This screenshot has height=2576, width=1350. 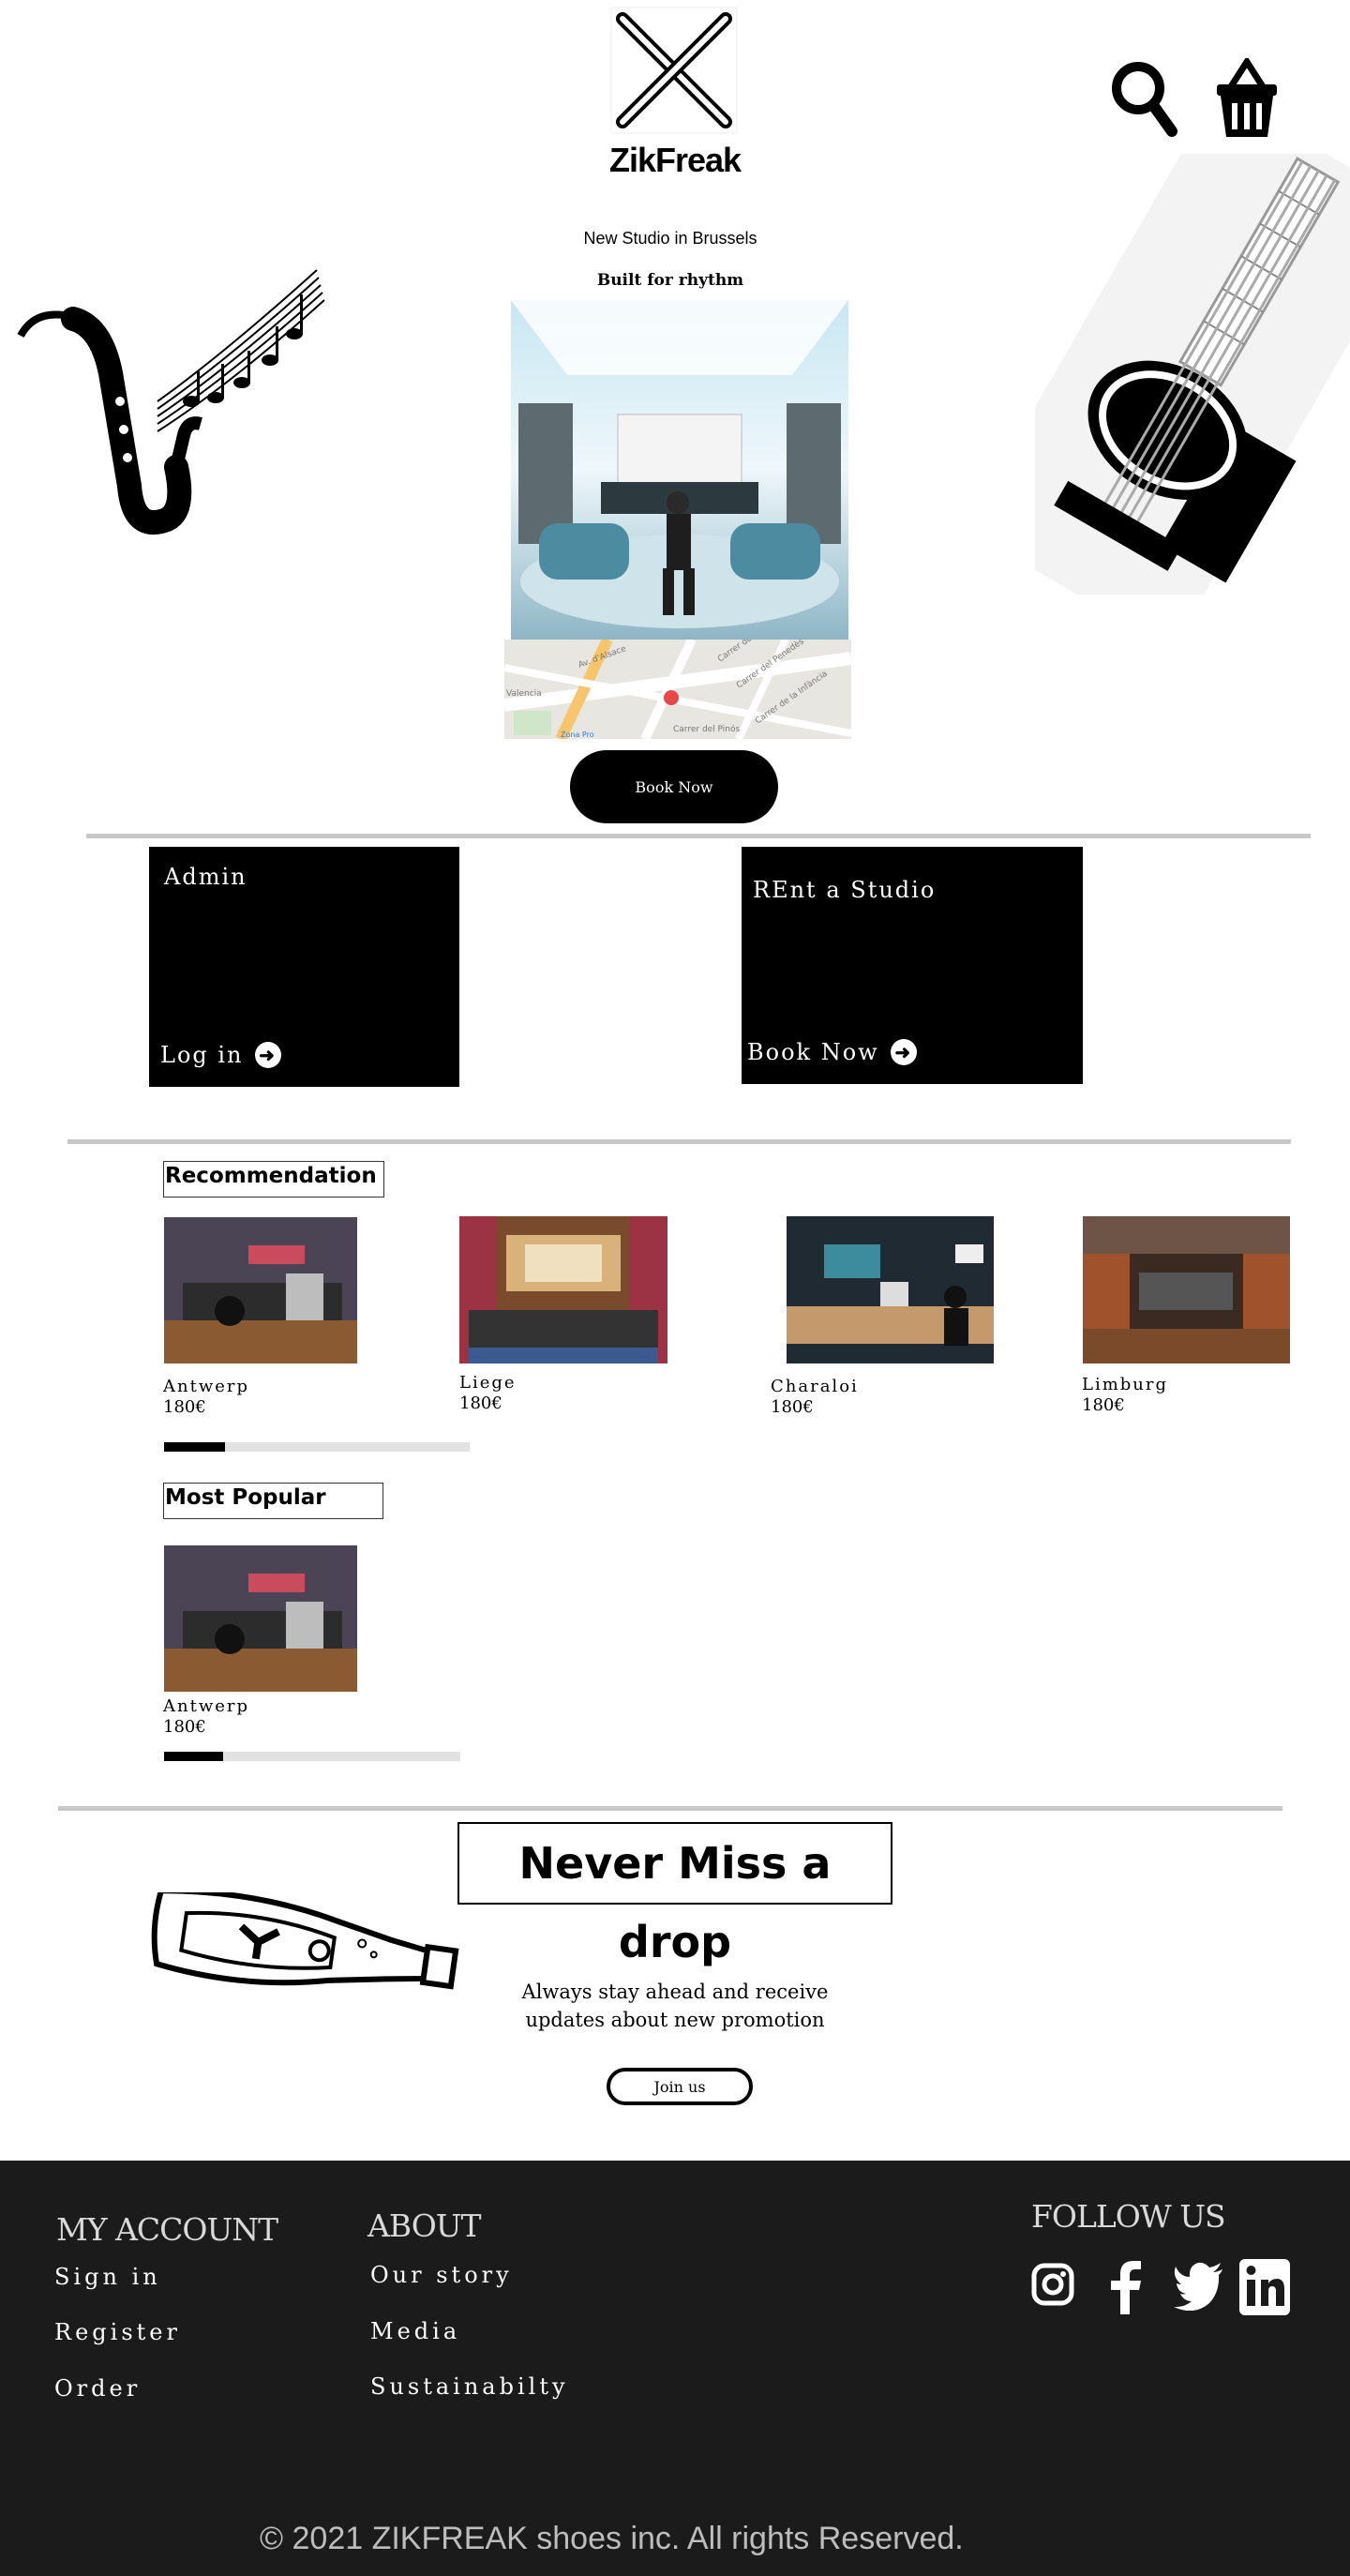 What do you see at coordinates (524, 694) in the screenshot?
I see `svg-text: Valencia` at bounding box center [524, 694].